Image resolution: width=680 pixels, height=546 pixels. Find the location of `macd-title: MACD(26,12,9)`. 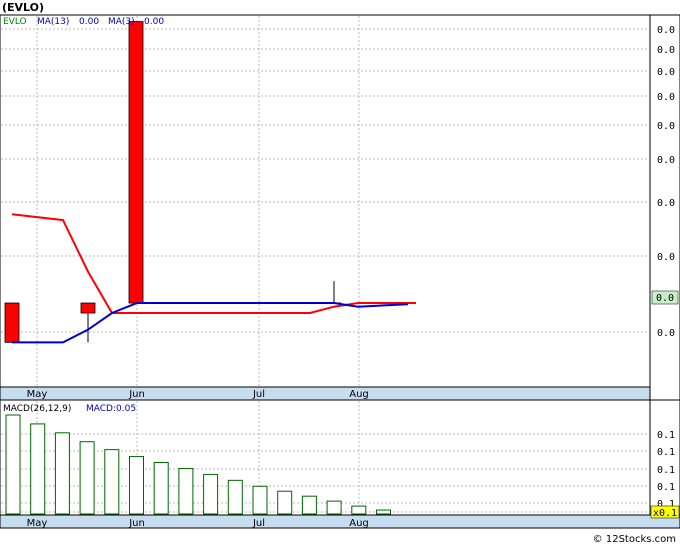

macd-title: MACD(26,12,9) is located at coordinates (37, 409).